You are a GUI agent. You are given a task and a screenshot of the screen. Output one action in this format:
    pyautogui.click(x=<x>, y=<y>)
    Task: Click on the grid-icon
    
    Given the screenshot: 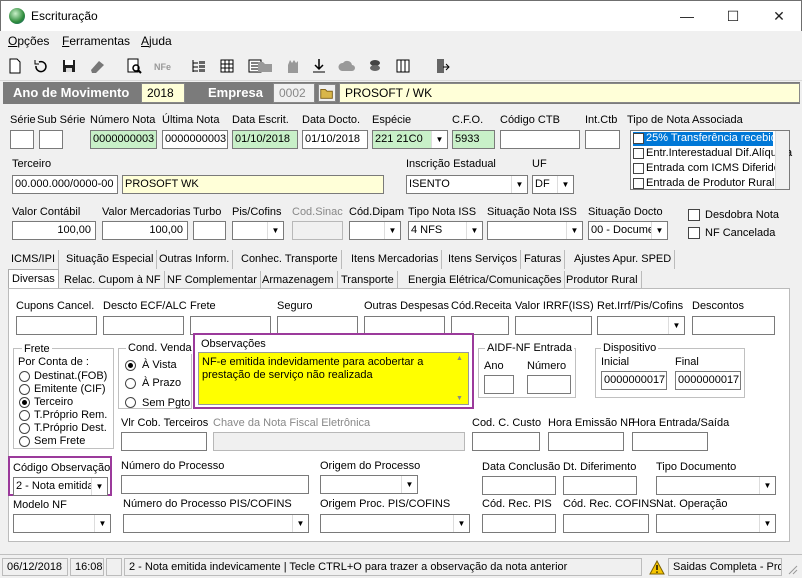 What is the action you would take?
    pyautogui.click(x=227, y=66)
    